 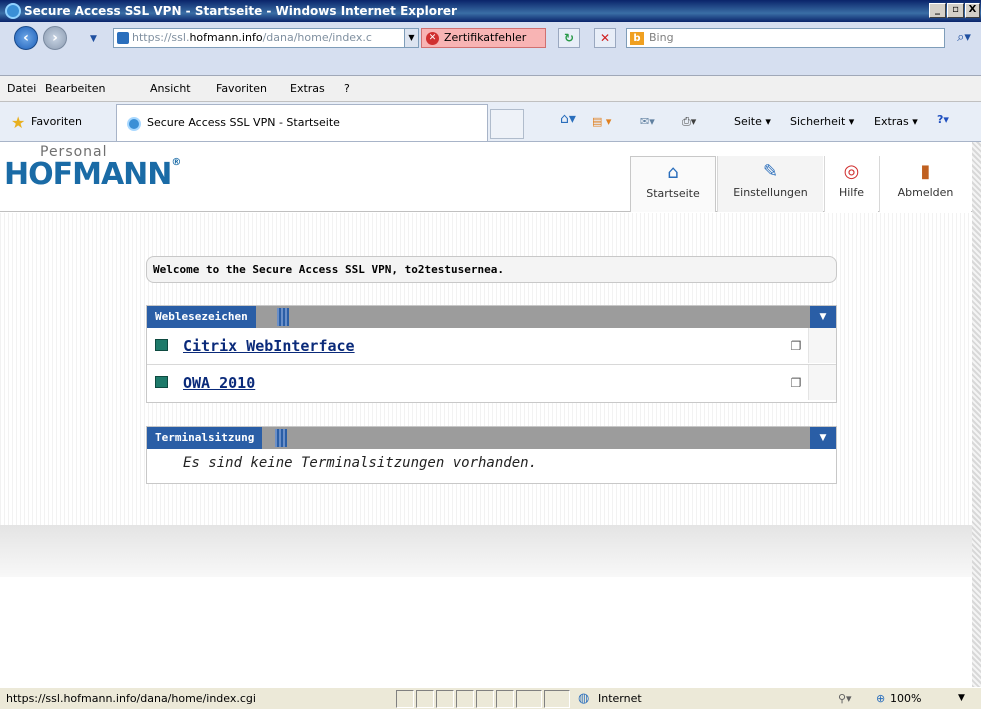 I want to click on home-icon: ⌂▾, so click(x=568, y=119).